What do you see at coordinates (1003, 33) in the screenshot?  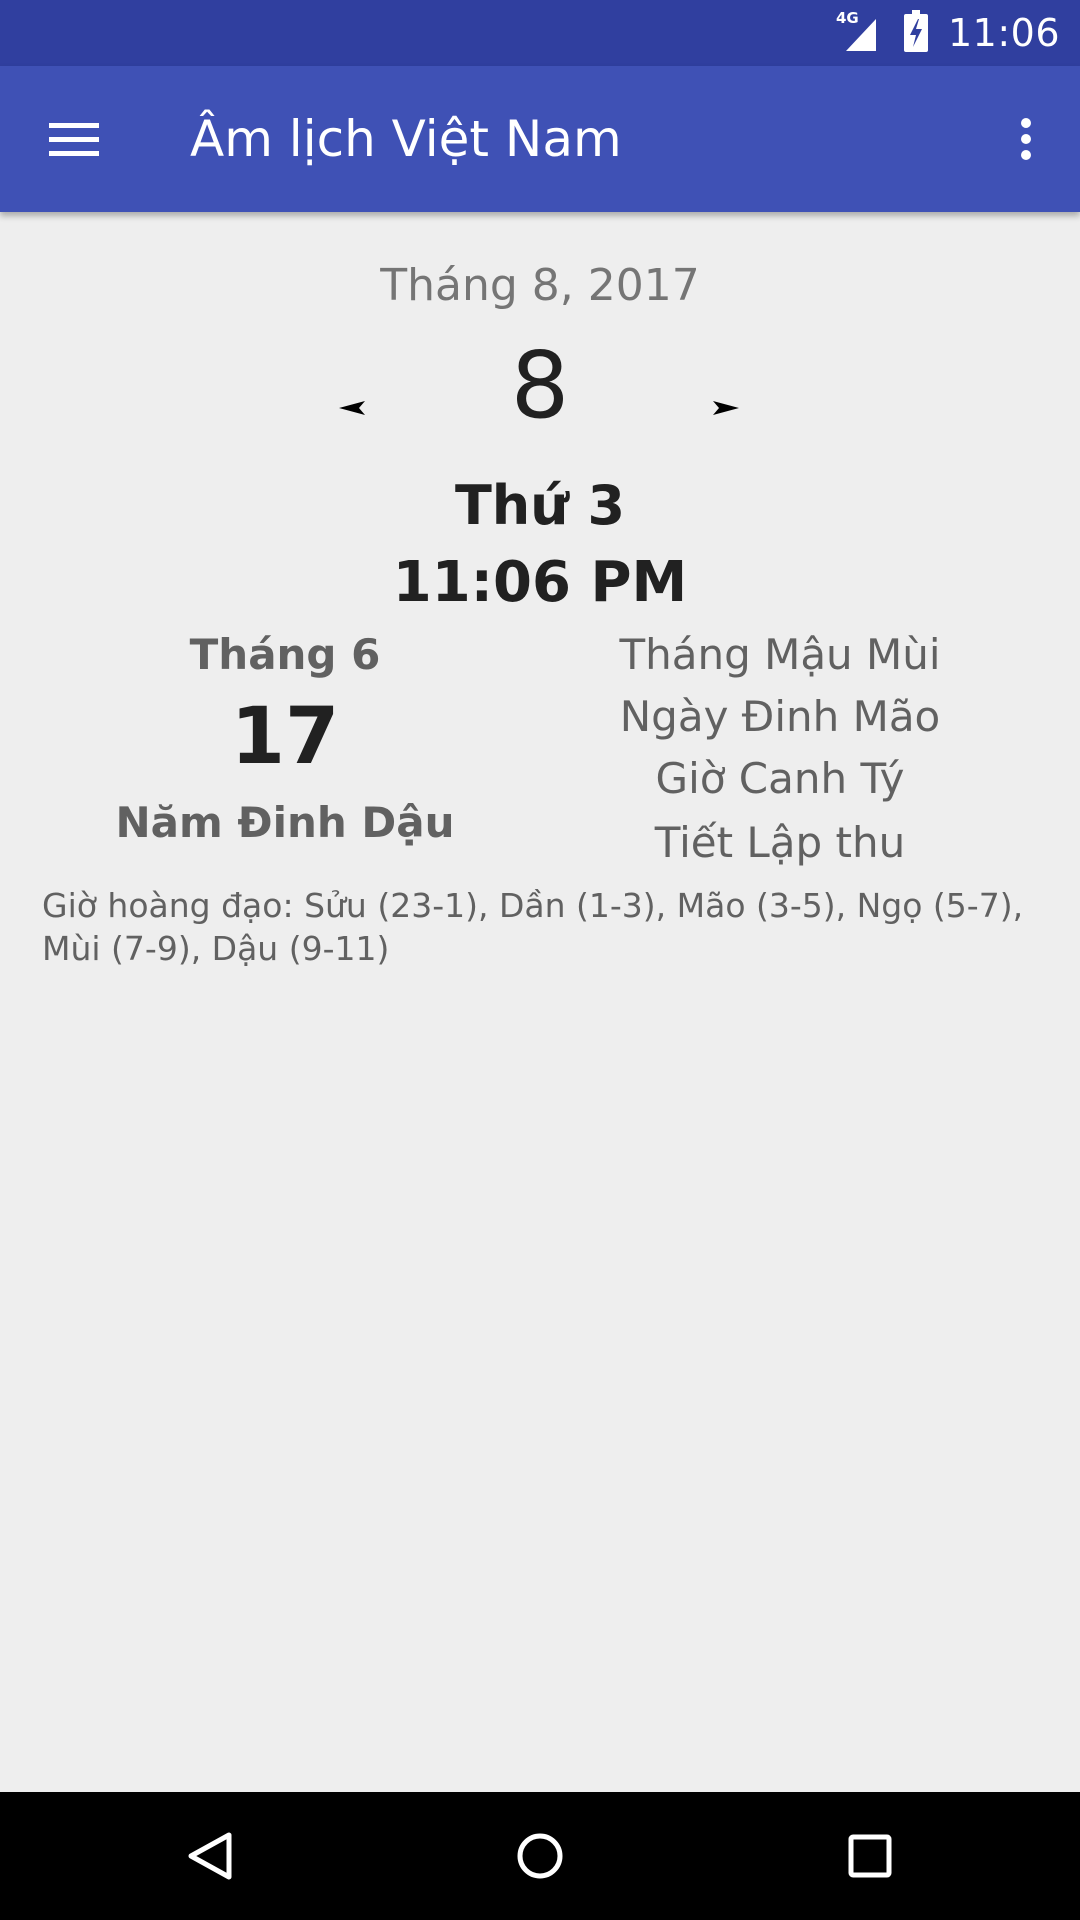 I see `status-time: 11:06` at bounding box center [1003, 33].